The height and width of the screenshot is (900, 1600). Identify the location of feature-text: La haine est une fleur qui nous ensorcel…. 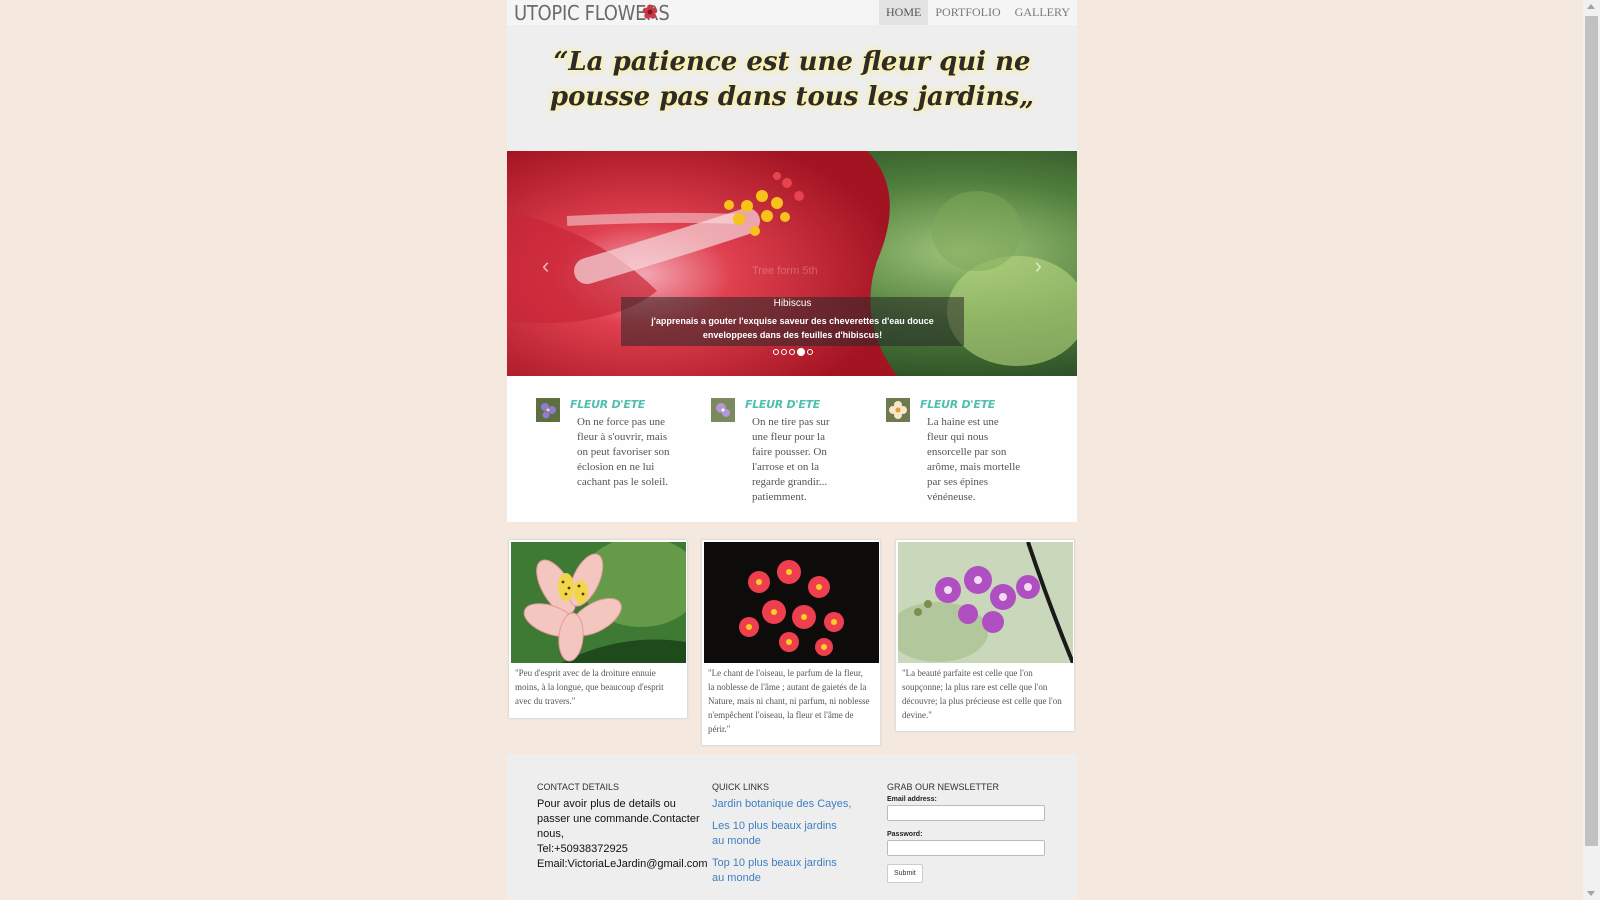
(974, 459).